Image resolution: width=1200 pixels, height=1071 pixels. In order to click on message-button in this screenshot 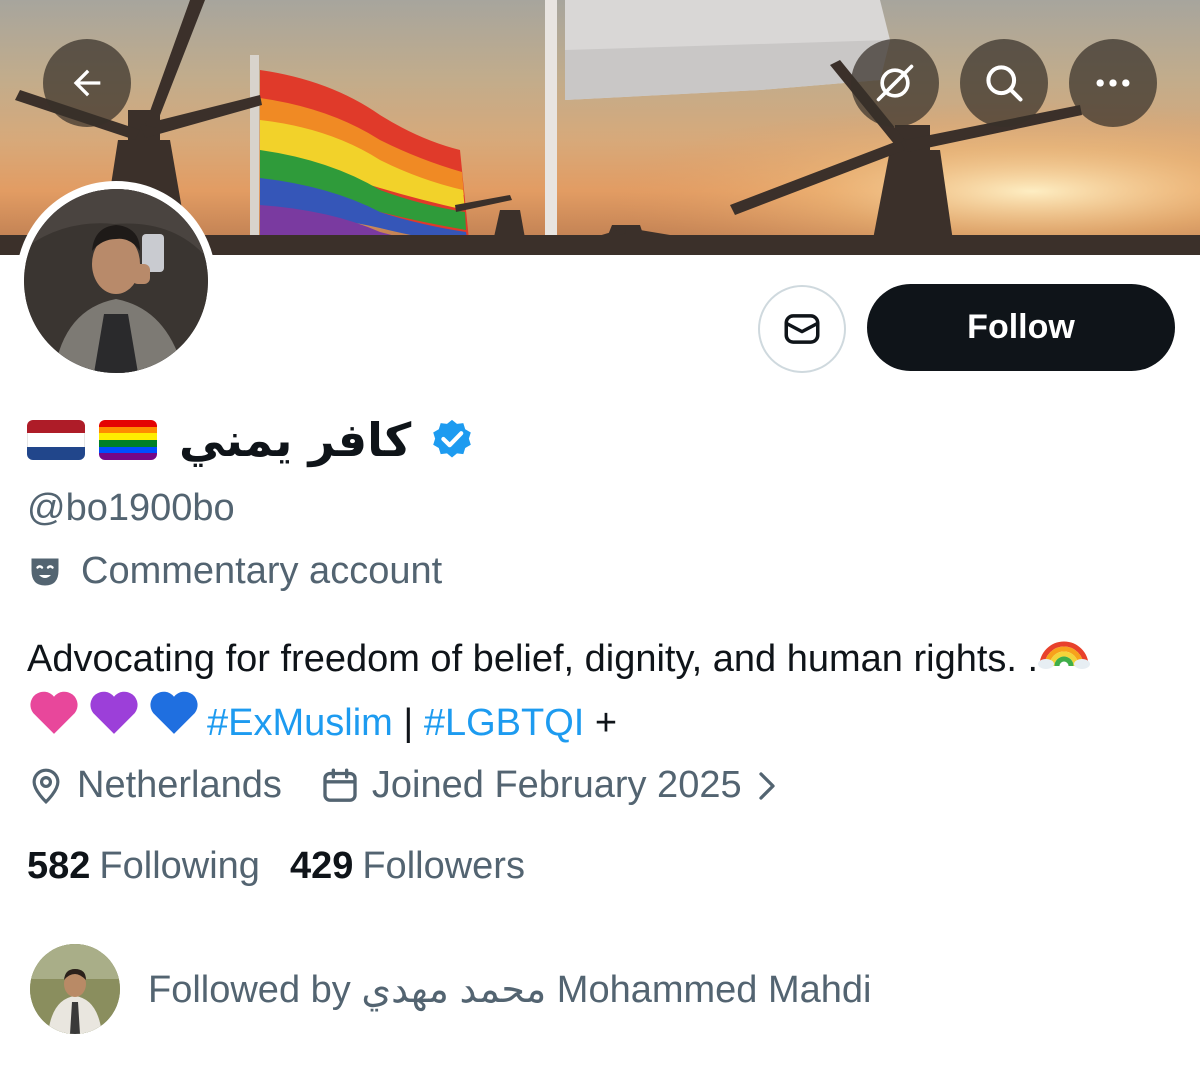, I will do `click(802, 329)`.